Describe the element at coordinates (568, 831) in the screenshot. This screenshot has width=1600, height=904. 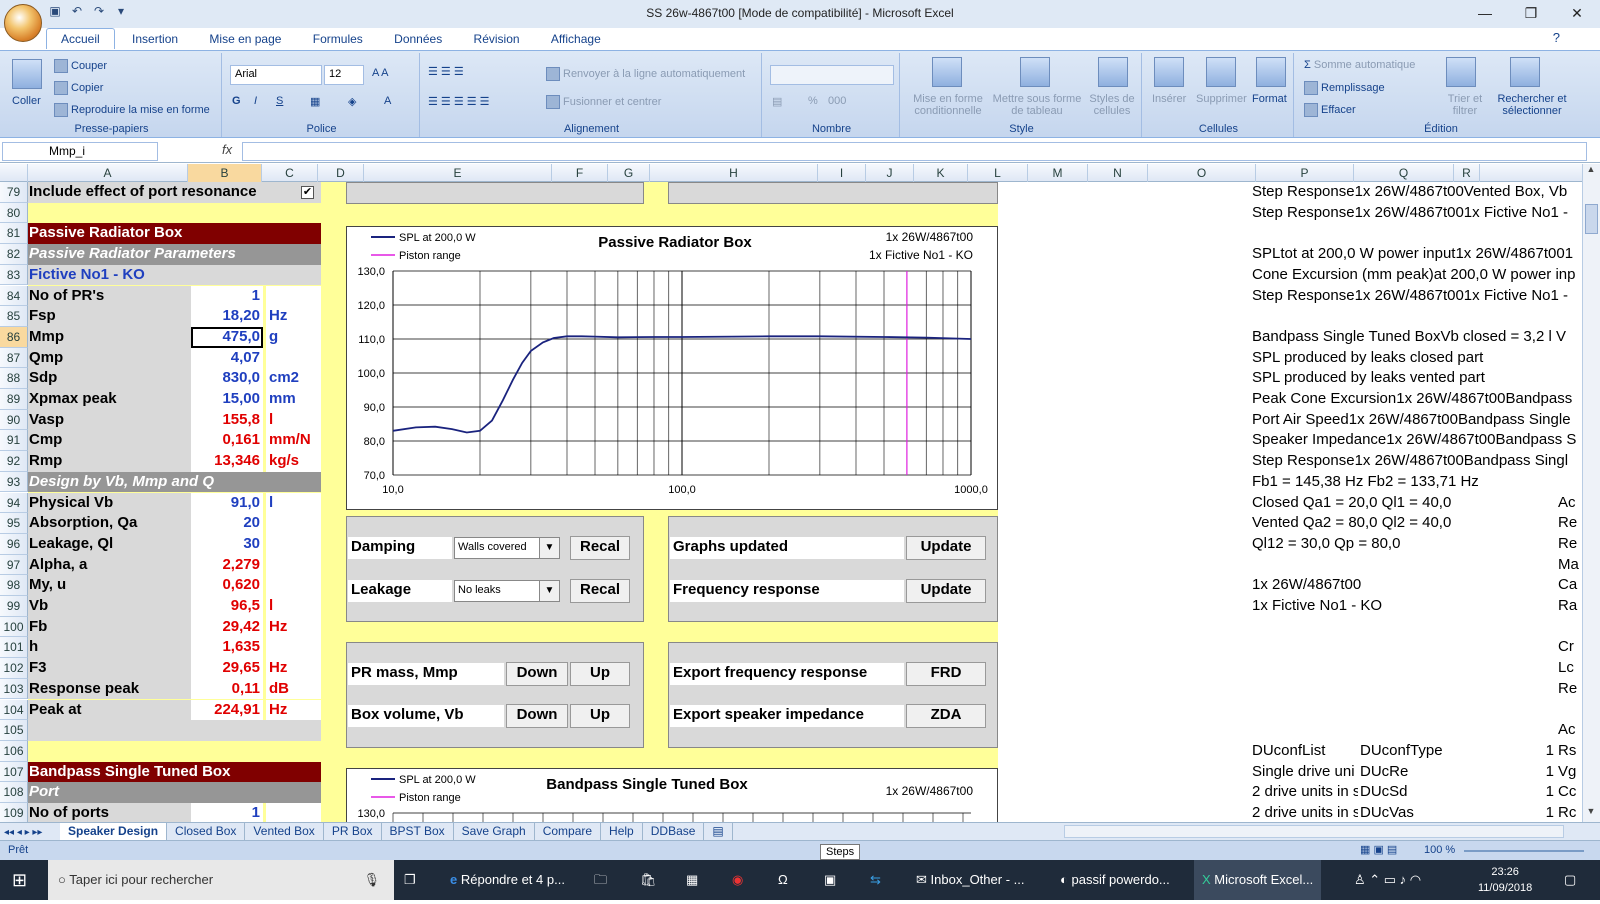
I see `sheet-tab-compare: Compare` at that location.